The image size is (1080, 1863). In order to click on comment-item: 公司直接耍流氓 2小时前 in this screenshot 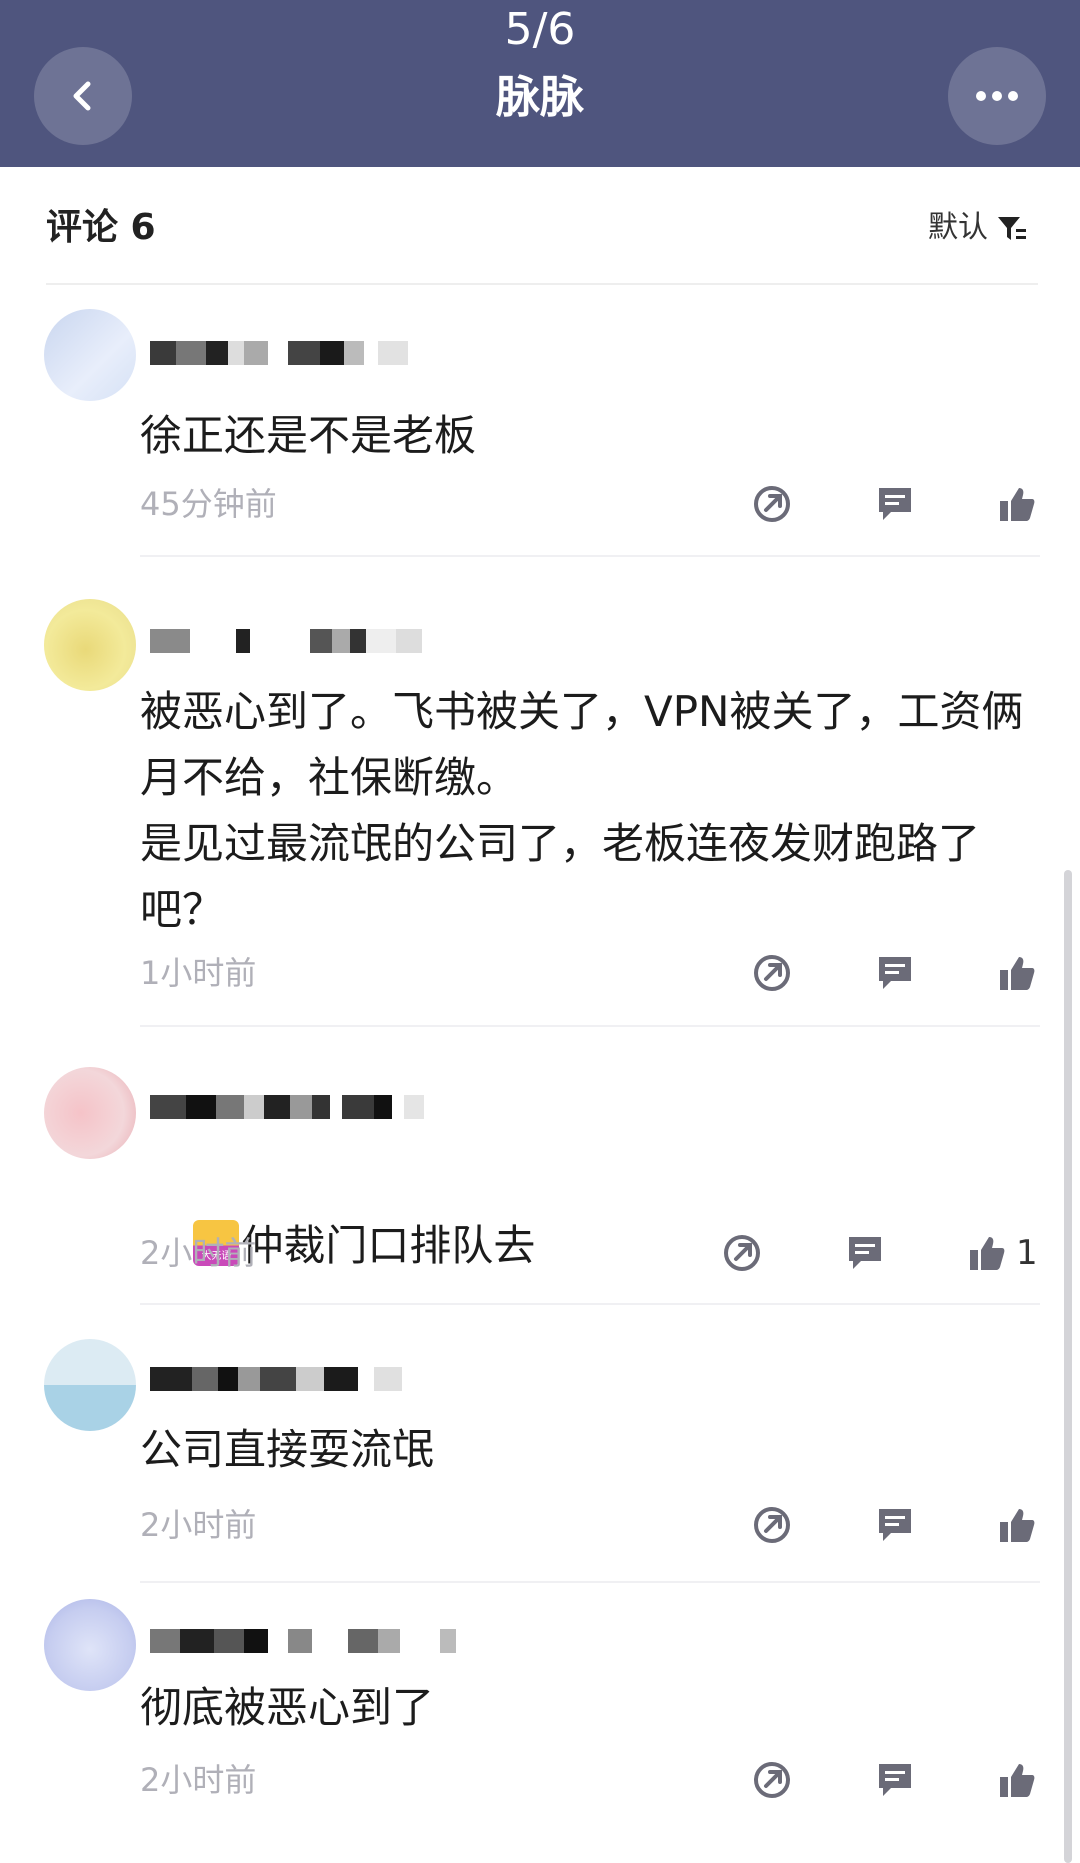, I will do `click(540, 1444)`.